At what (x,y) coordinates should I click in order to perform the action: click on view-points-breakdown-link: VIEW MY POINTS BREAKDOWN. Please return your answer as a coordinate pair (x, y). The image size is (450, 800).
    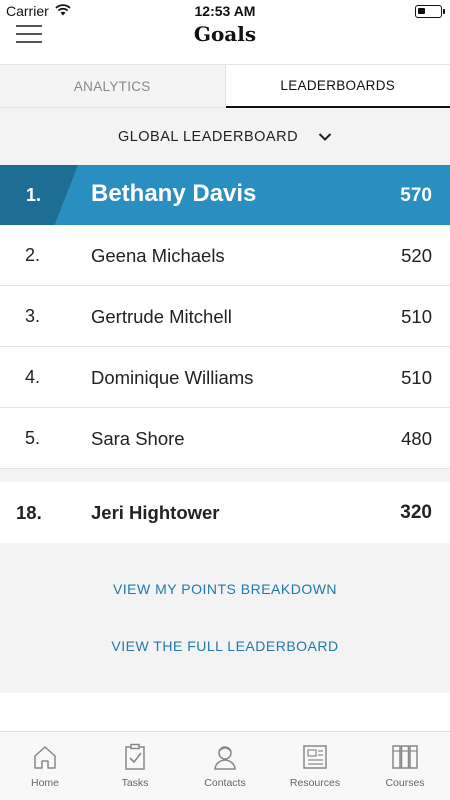
    Looking at the image, I should click on (225, 589).